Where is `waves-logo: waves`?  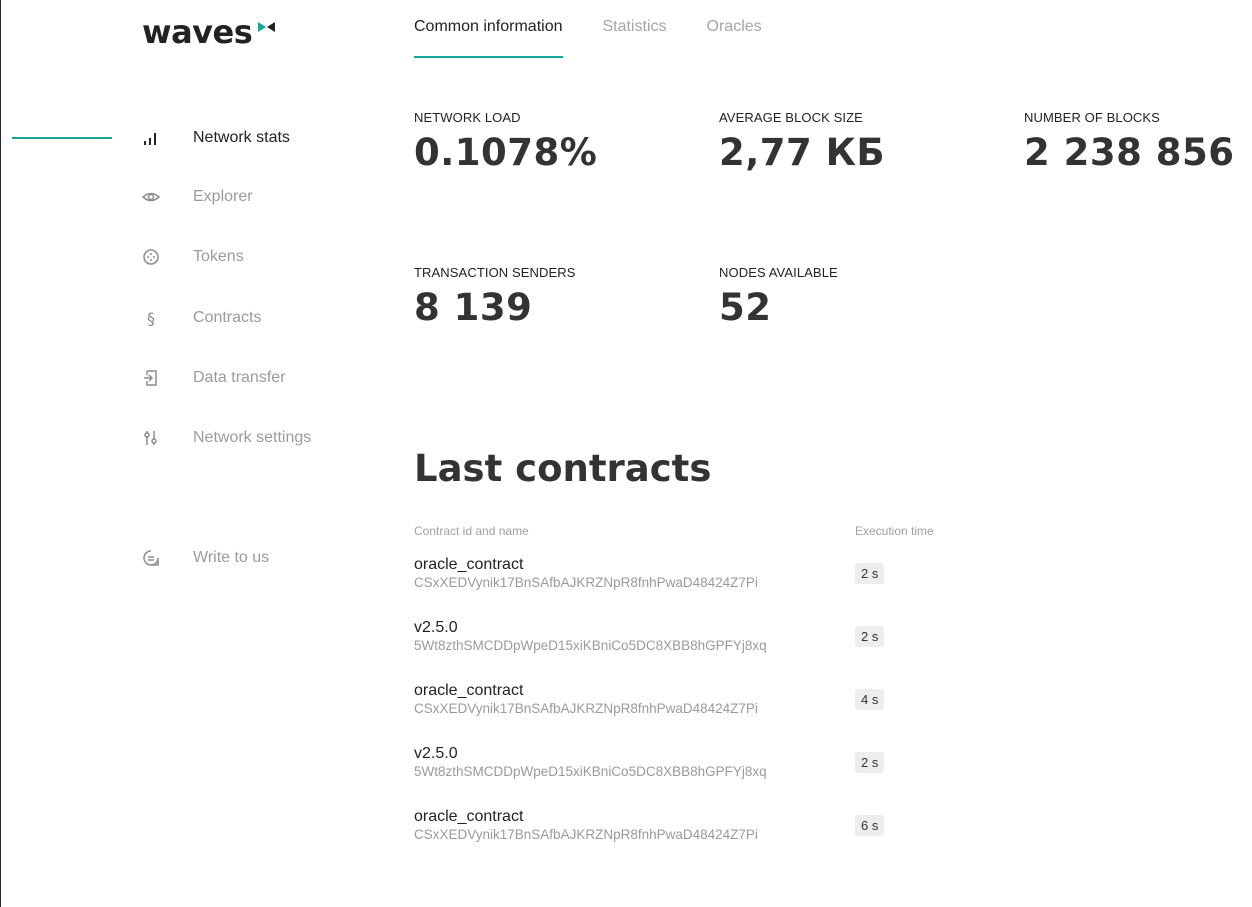 waves-logo: waves is located at coordinates (209, 32).